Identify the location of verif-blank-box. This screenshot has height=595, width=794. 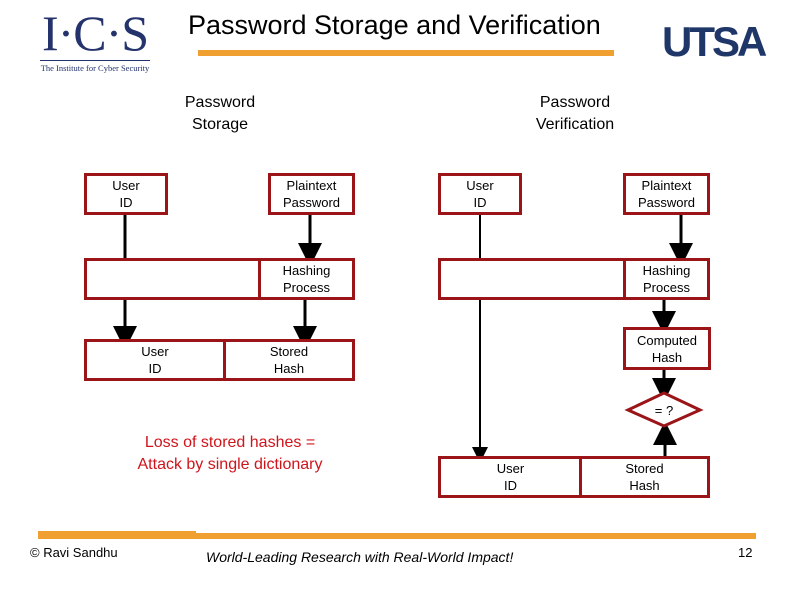
(532, 279).